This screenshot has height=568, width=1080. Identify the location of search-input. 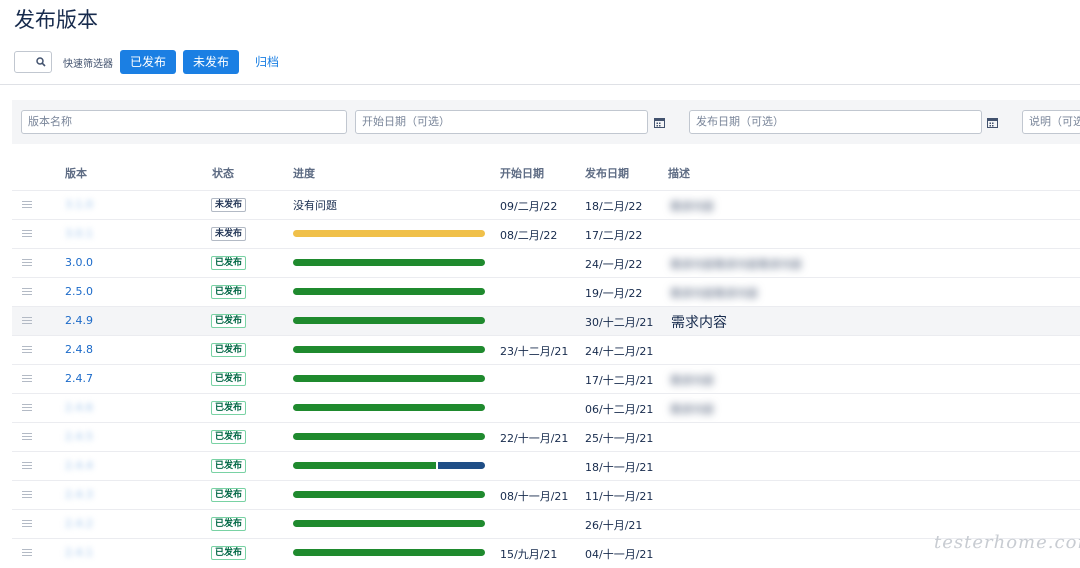
(33, 62).